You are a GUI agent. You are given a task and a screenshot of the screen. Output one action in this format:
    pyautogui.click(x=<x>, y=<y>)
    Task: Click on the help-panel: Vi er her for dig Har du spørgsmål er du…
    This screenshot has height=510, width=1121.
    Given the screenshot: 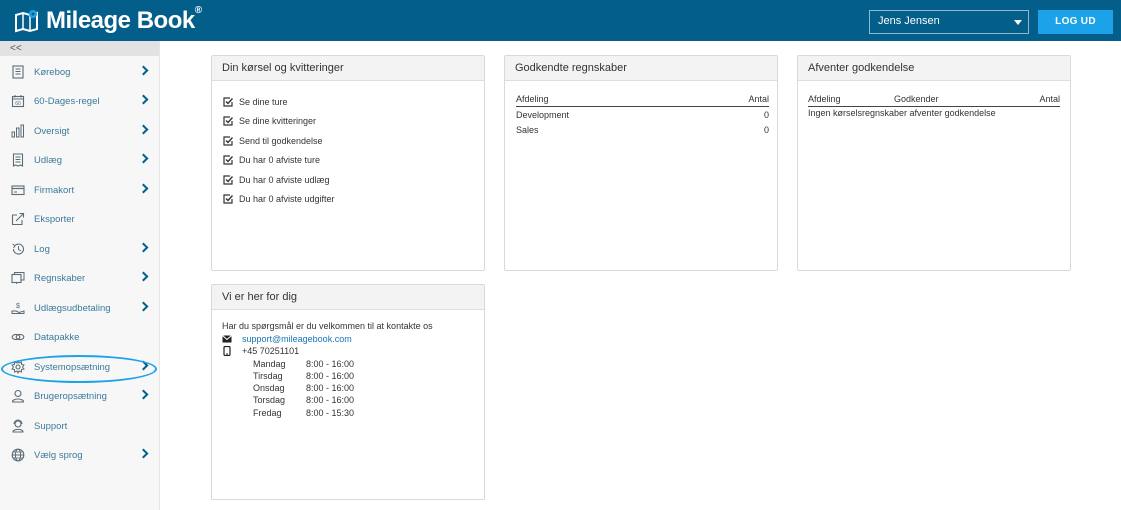 What is the action you would take?
    pyautogui.click(x=348, y=392)
    